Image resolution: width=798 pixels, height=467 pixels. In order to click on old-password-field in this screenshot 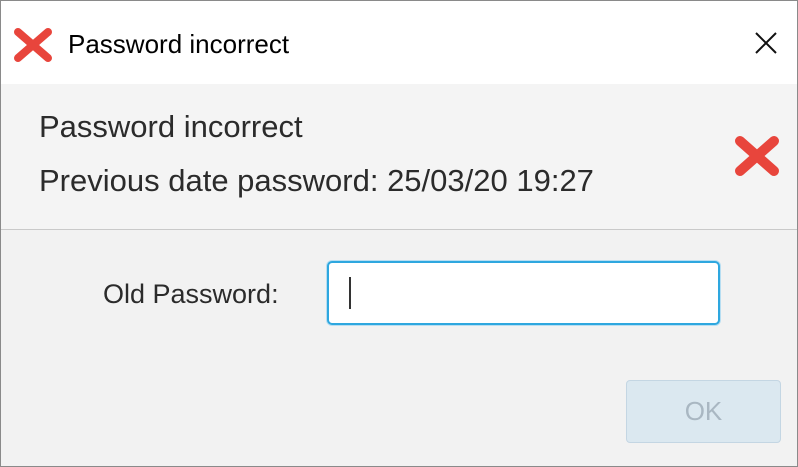, I will do `click(523, 293)`.